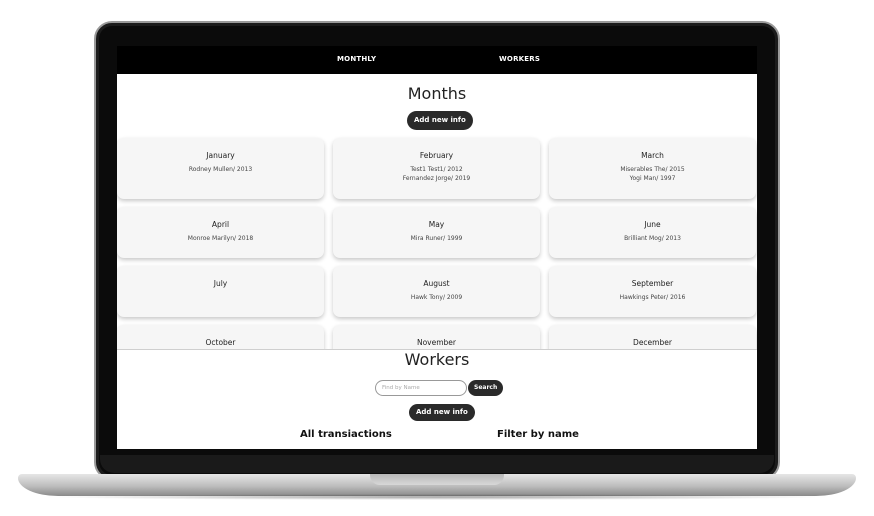  Describe the element at coordinates (652, 283) in the screenshot. I see `month-name: September` at that location.